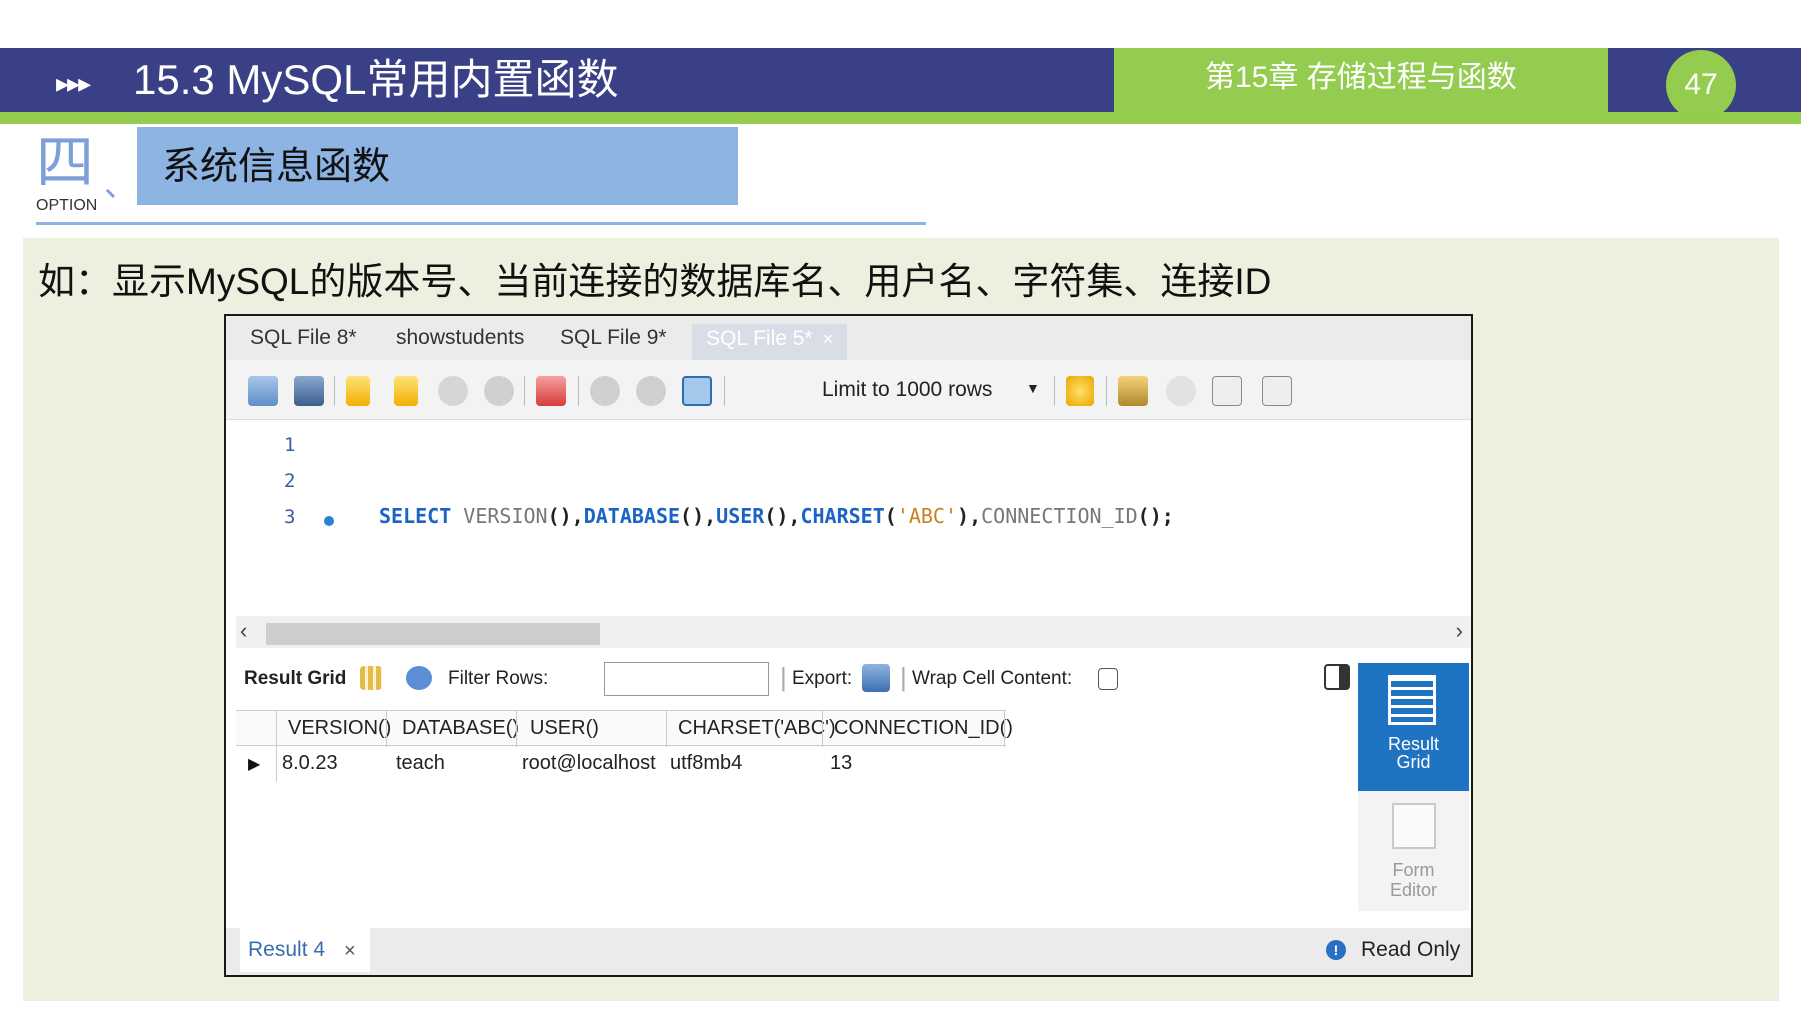 The width and height of the screenshot is (1801, 1013). What do you see at coordinates (295, 678) in the screenshot?
I see `result-grid-label: Result Grid` at bounding box center [295, 678].